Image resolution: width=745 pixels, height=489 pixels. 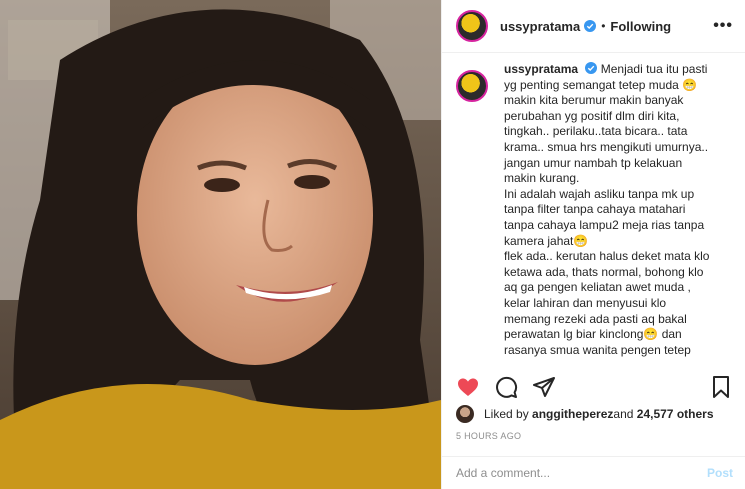 What do you see at coordinates (596, 131) in the screenshot?
I see `caption-line: tingkah.. perilaku..tata bicara.. tata` at bounding box center [596, 131].